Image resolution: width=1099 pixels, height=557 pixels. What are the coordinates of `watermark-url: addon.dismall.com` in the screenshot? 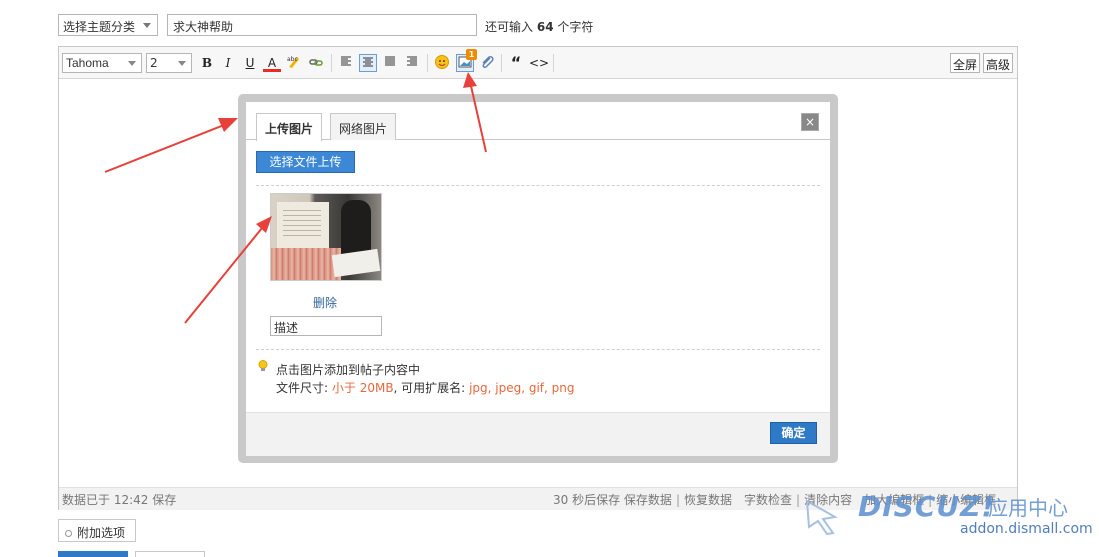 It's located at (1026, 529).